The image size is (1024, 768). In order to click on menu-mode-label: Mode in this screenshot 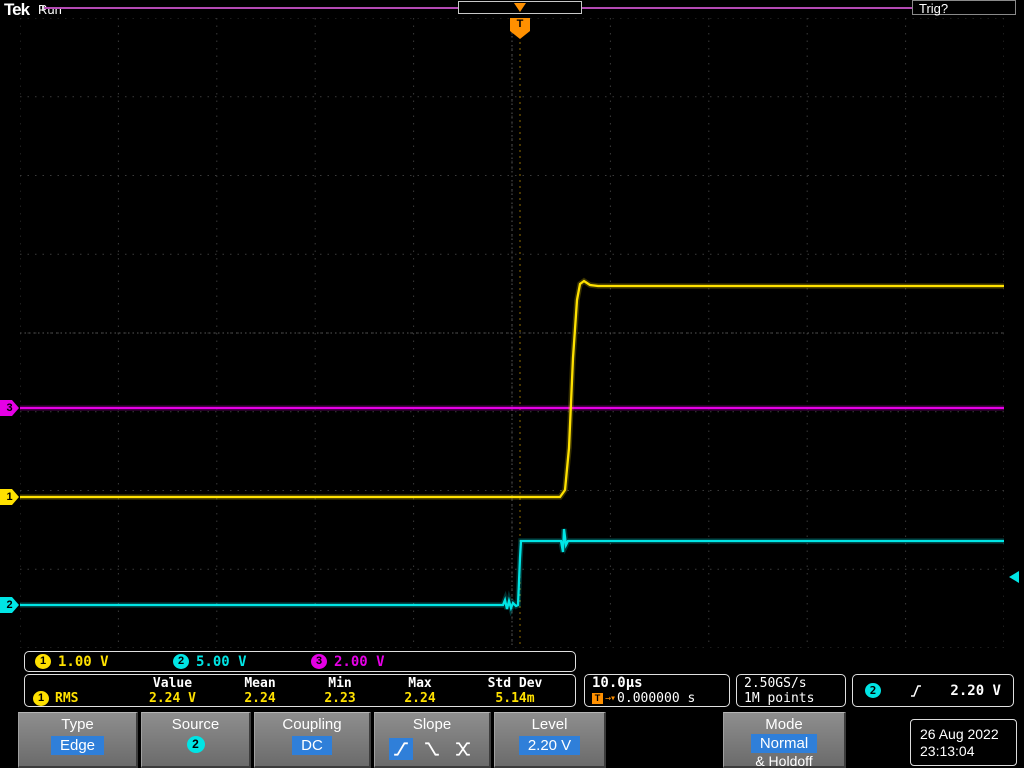, I will do `click(784, 724)`.